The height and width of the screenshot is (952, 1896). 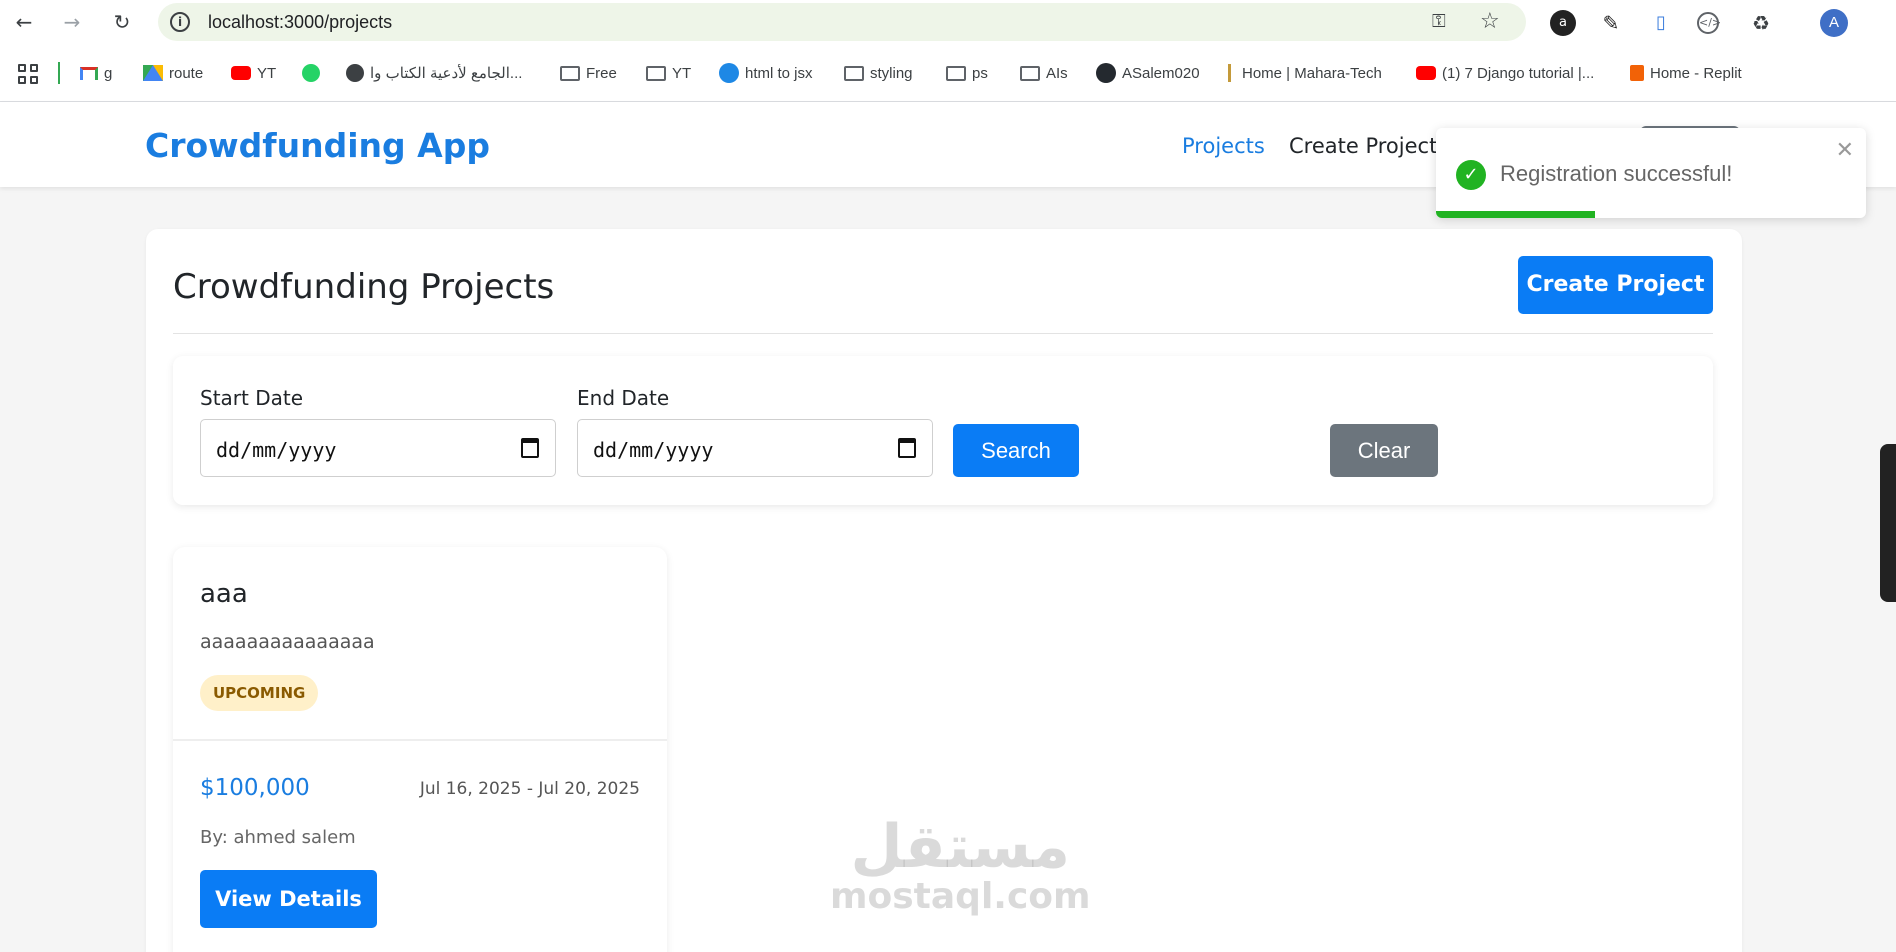 I want to click on watermark-arabic: مستقل, so click(x=960, y=847).